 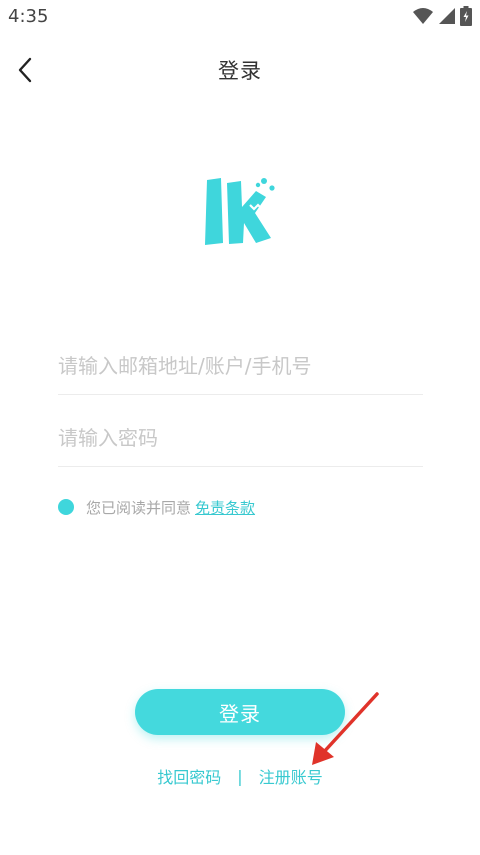 I want to click on status-bar: 4:35, so click(x=240, y=17).